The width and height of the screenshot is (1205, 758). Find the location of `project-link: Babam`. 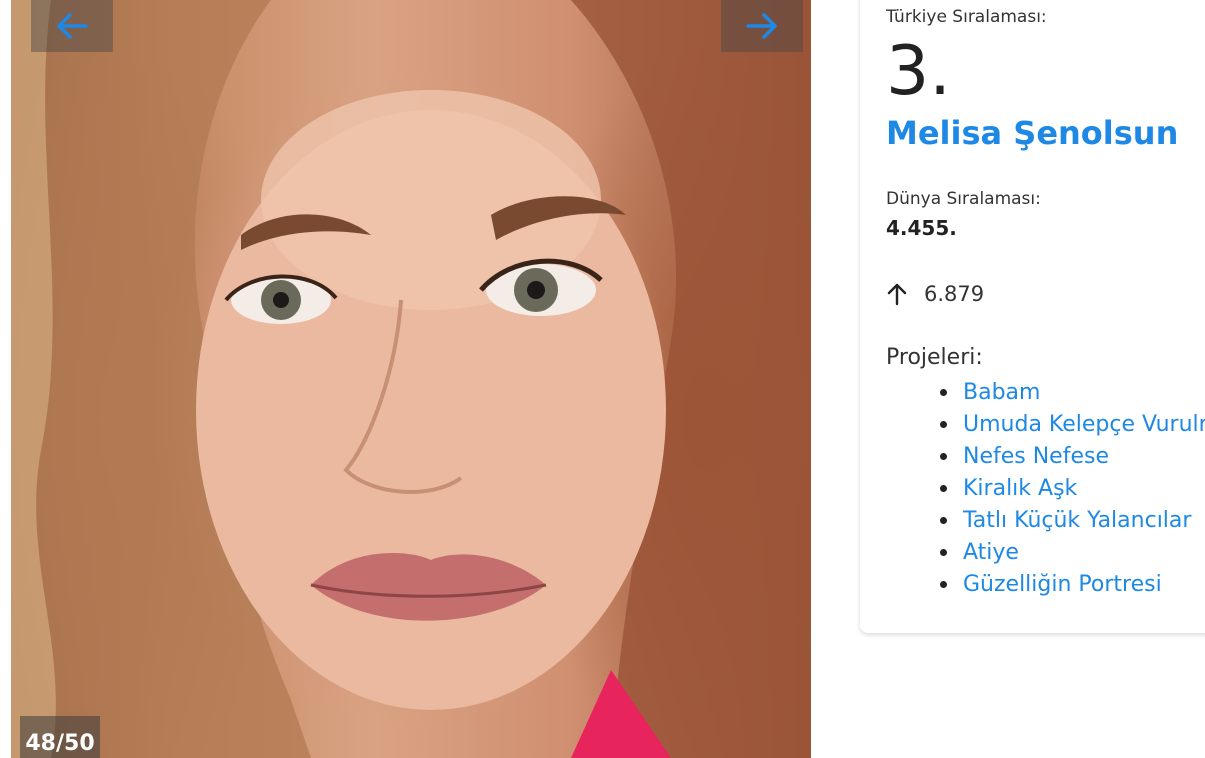

project-link: Babam is located at coordinates (1001, 392).